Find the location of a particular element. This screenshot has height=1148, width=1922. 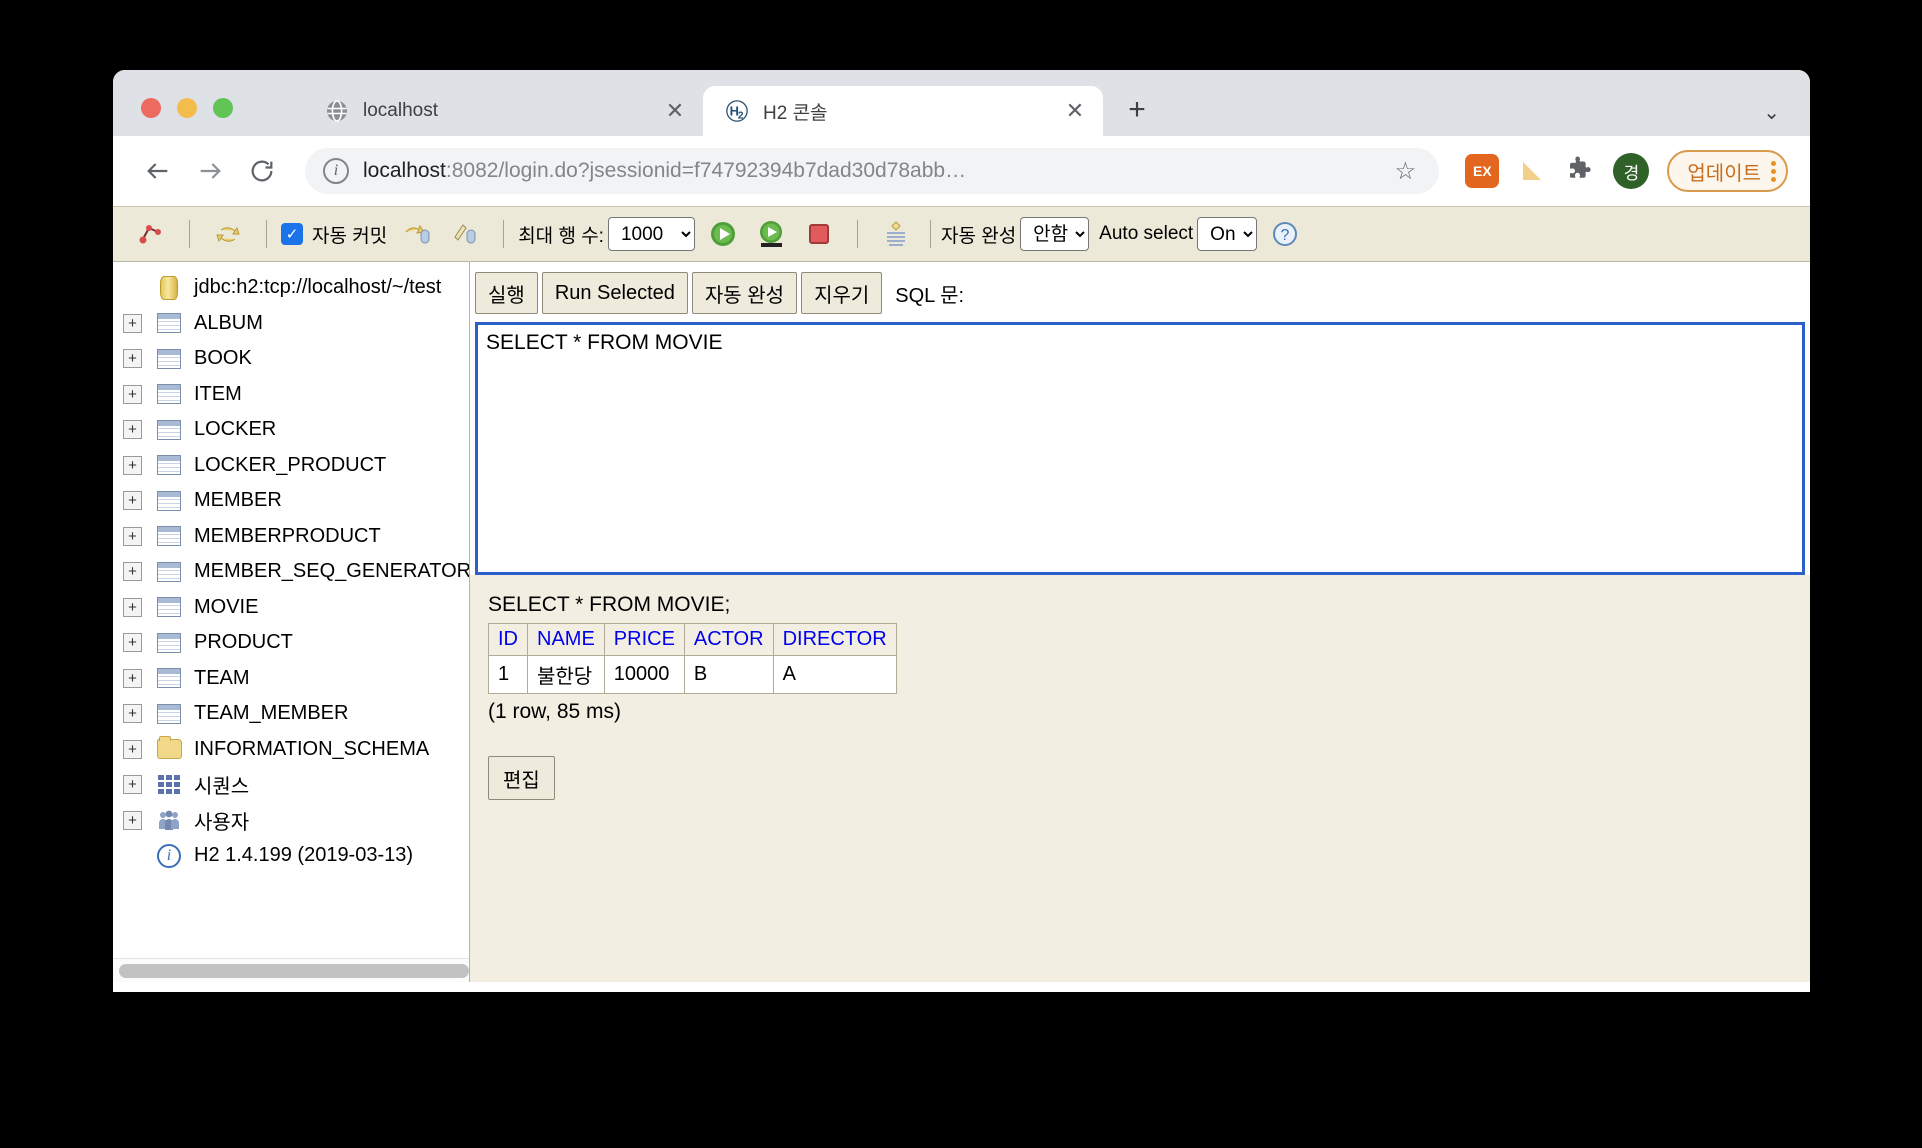

commit-icon is located at coordinates (465, 234).